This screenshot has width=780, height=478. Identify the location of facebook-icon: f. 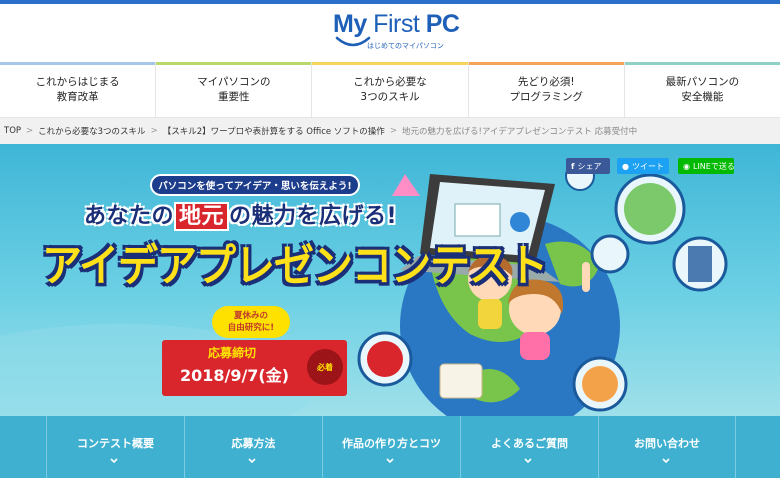
(573, 166).